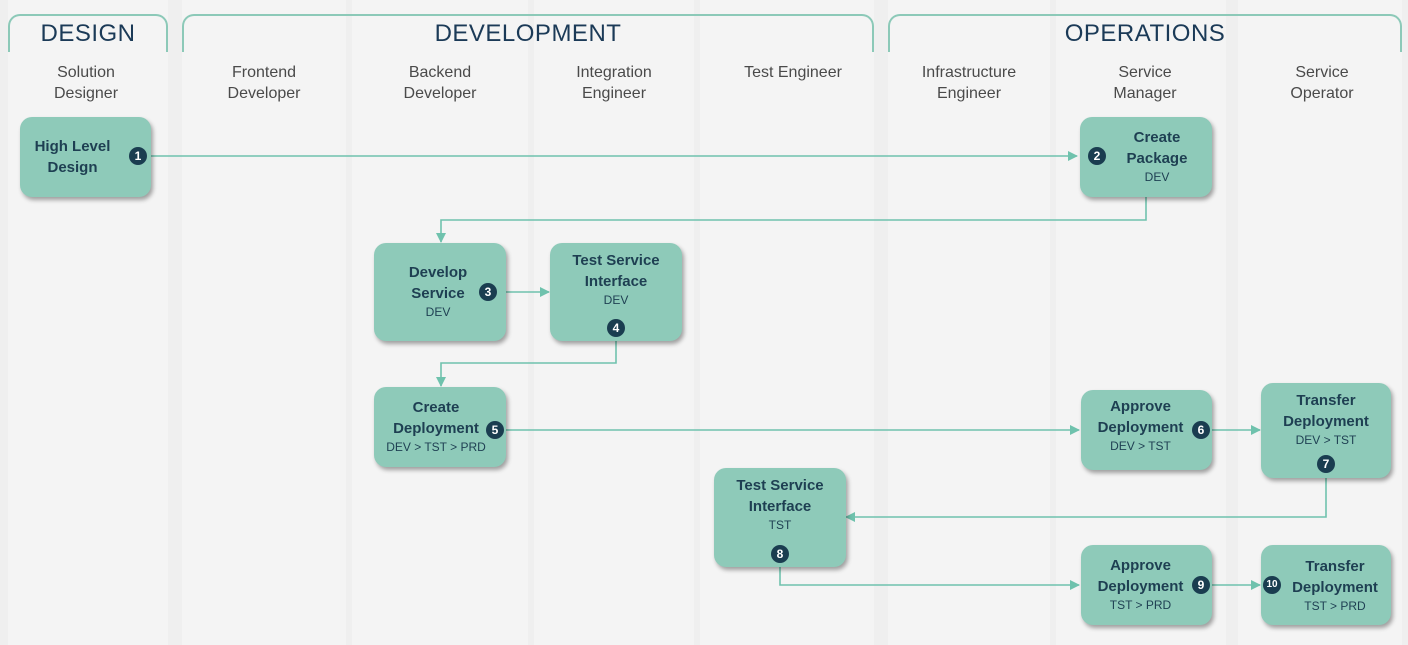 This screenshot has height=645, width=1408. What do you see at coordinates (1157, 148) in the screenshot?
I see `step-title: Create Package` at bounding box center [1157, 148].